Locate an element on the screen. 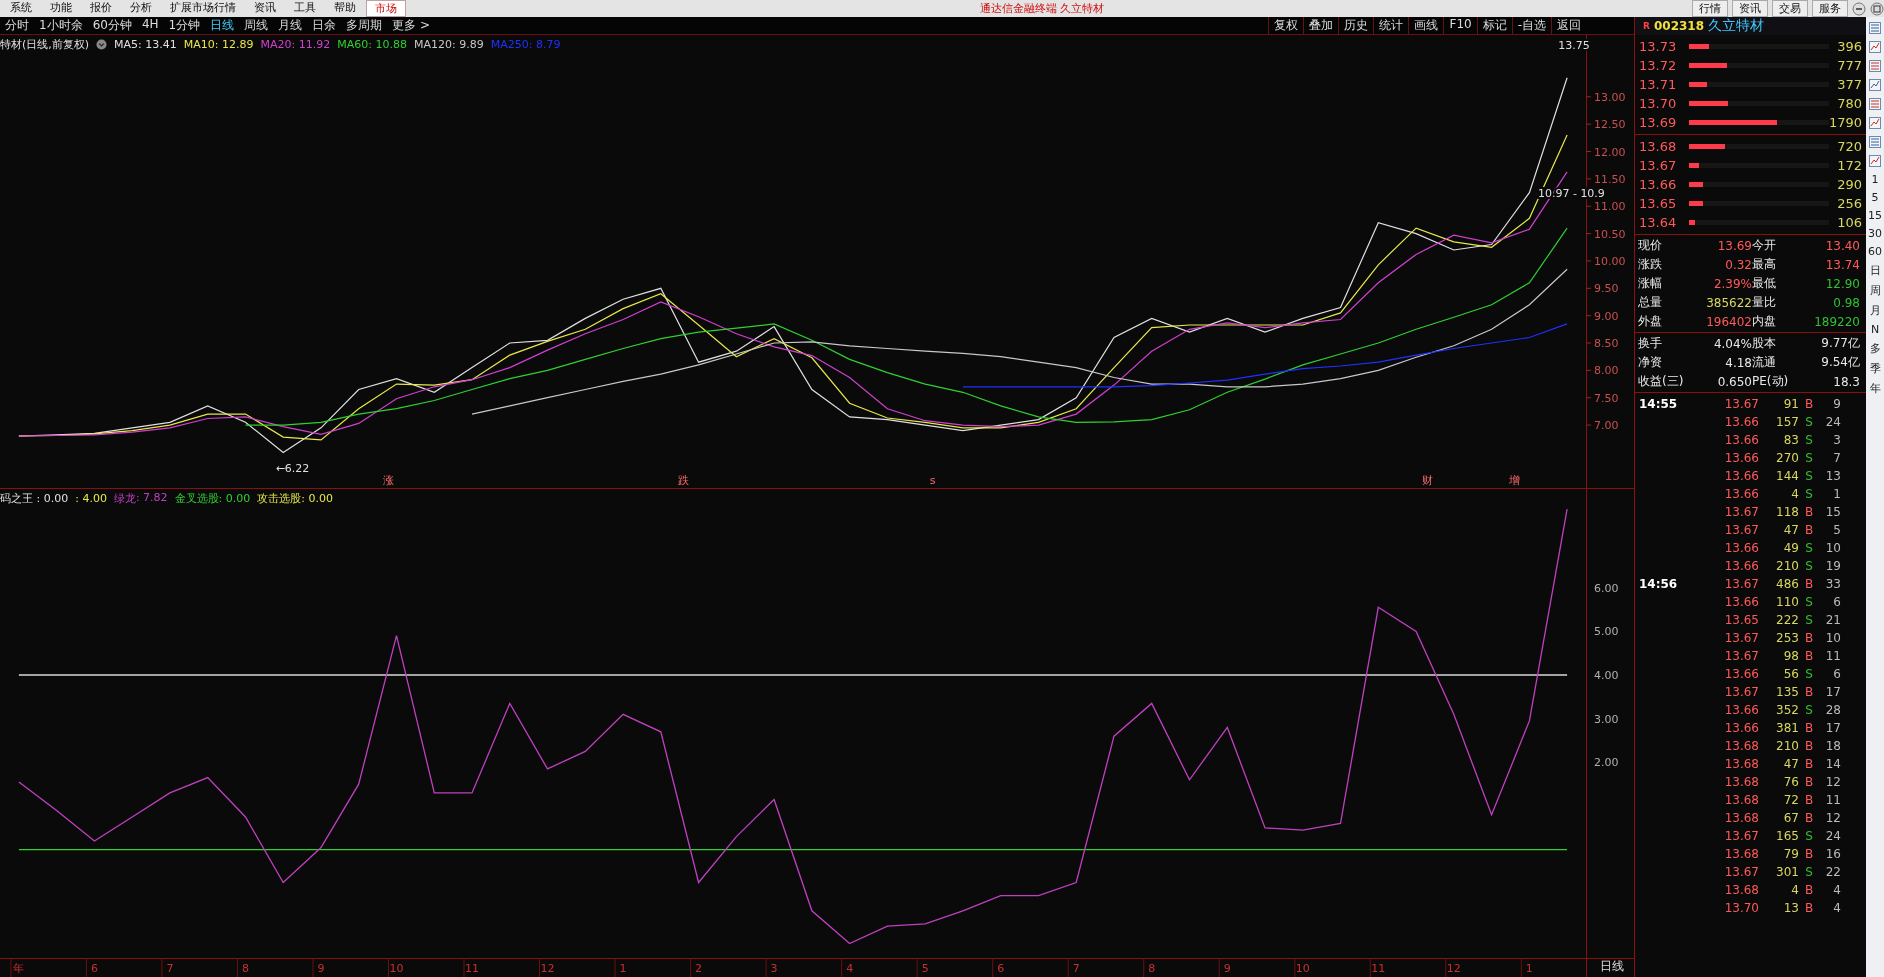 The height and width of the screenshot is (977, 1884). trade-count: 13 is located at coordinates (1832, 476).